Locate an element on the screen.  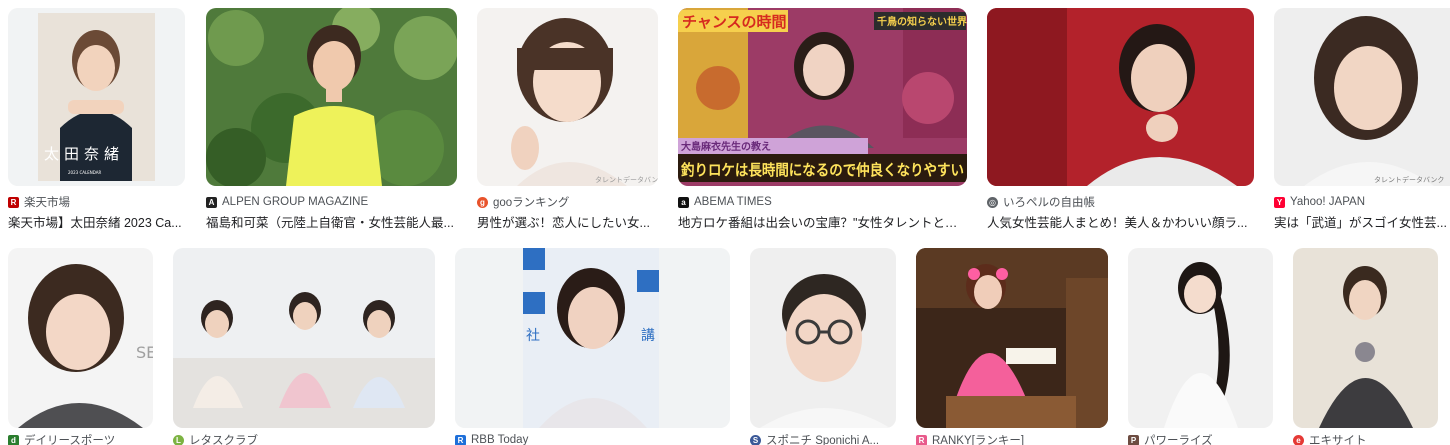
svg-text: SE is located at coordinates (144, 352).